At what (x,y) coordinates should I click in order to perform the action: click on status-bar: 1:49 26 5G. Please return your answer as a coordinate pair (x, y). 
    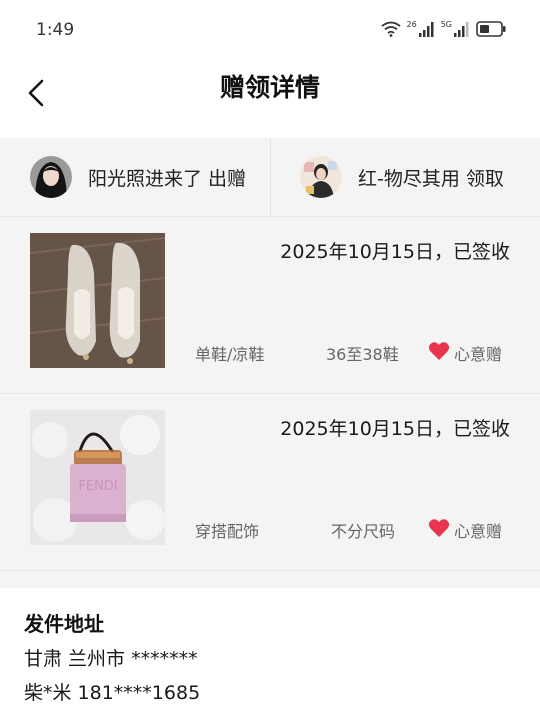
    Looking at the image, I should click on (270, 30).